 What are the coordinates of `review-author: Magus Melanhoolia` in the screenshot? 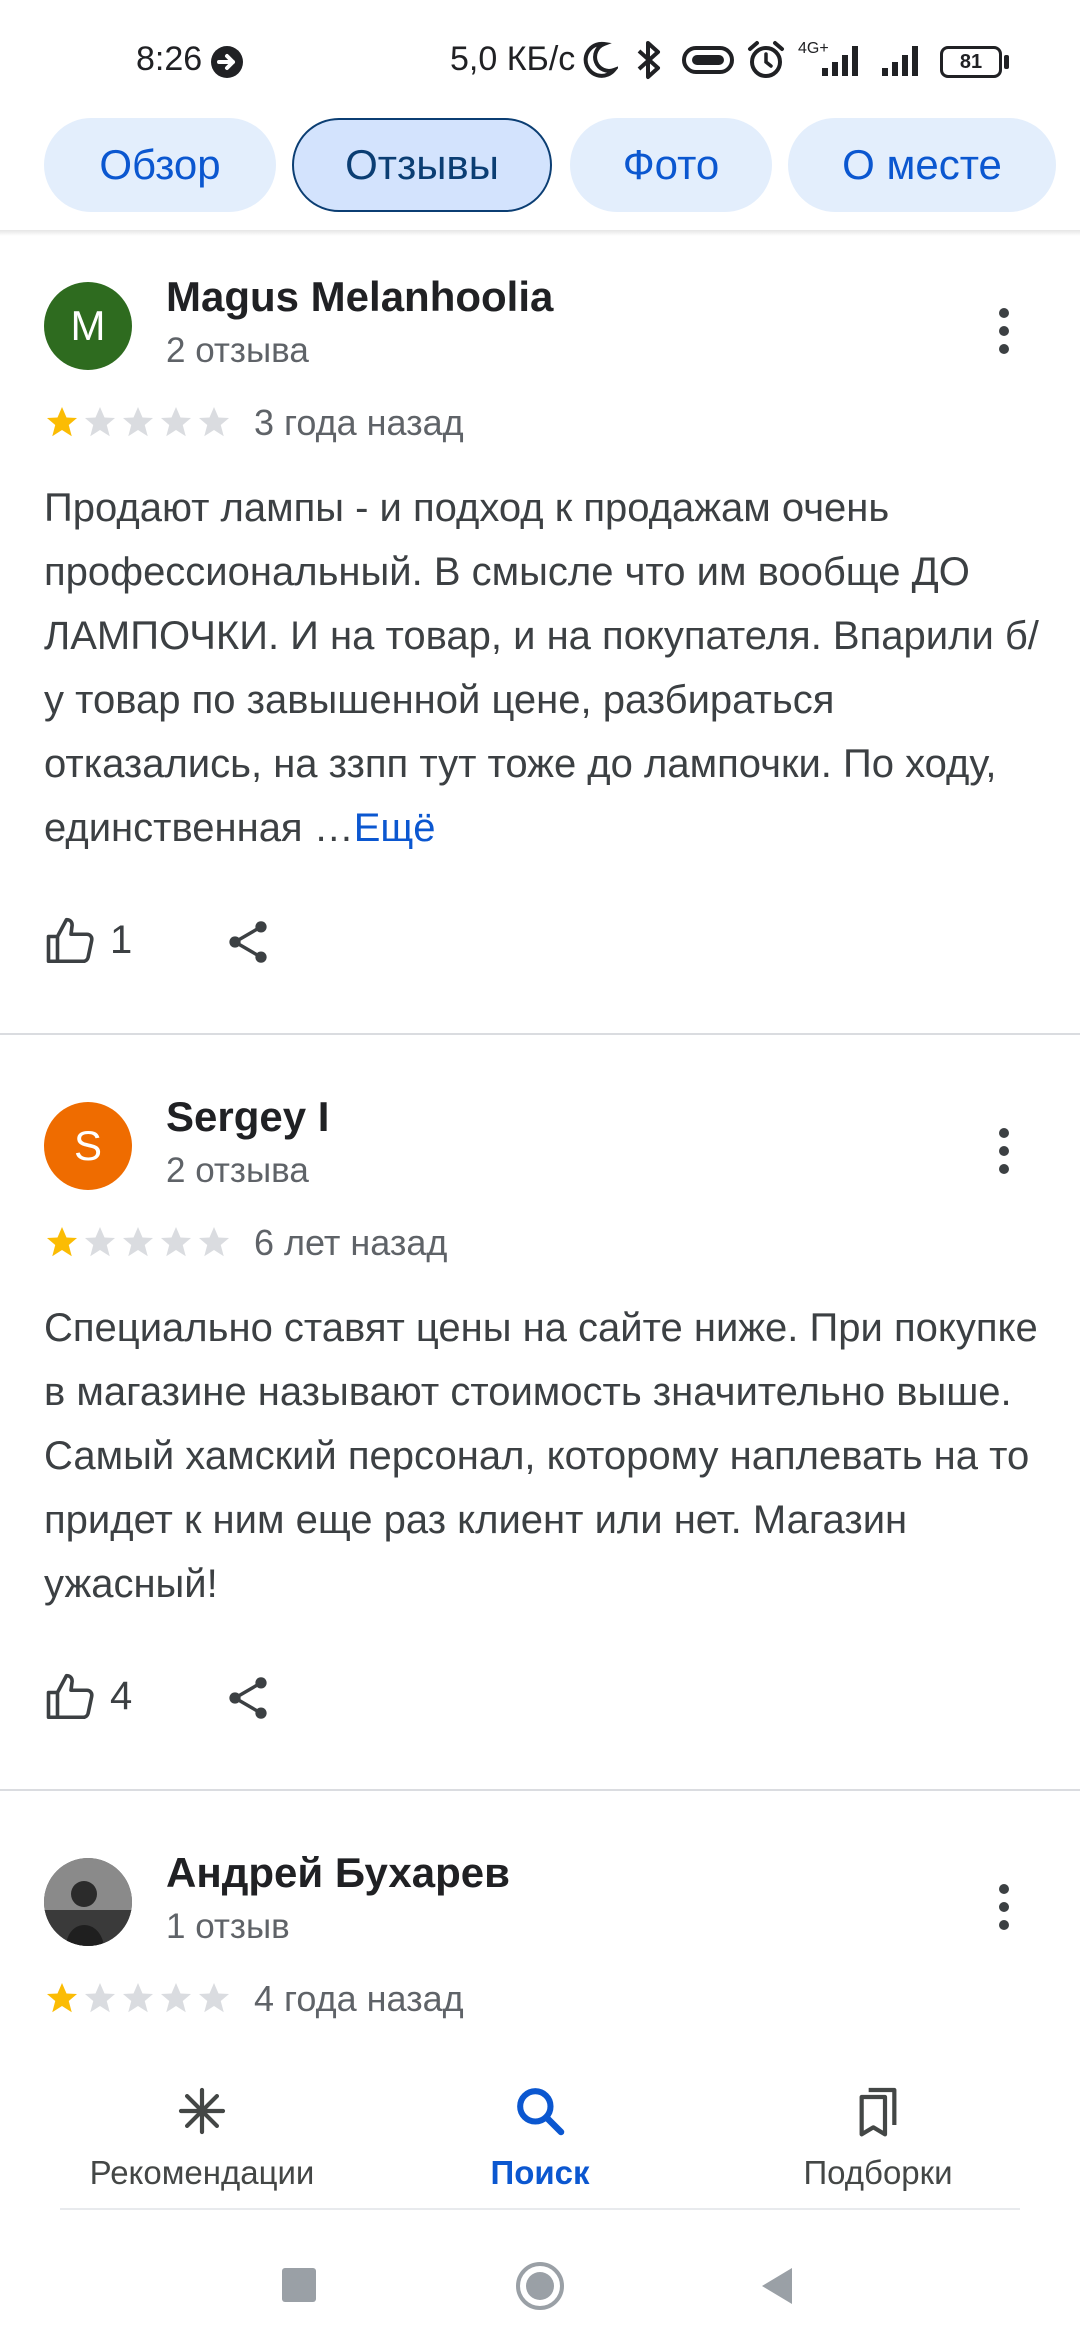 It's located at (359, 297).